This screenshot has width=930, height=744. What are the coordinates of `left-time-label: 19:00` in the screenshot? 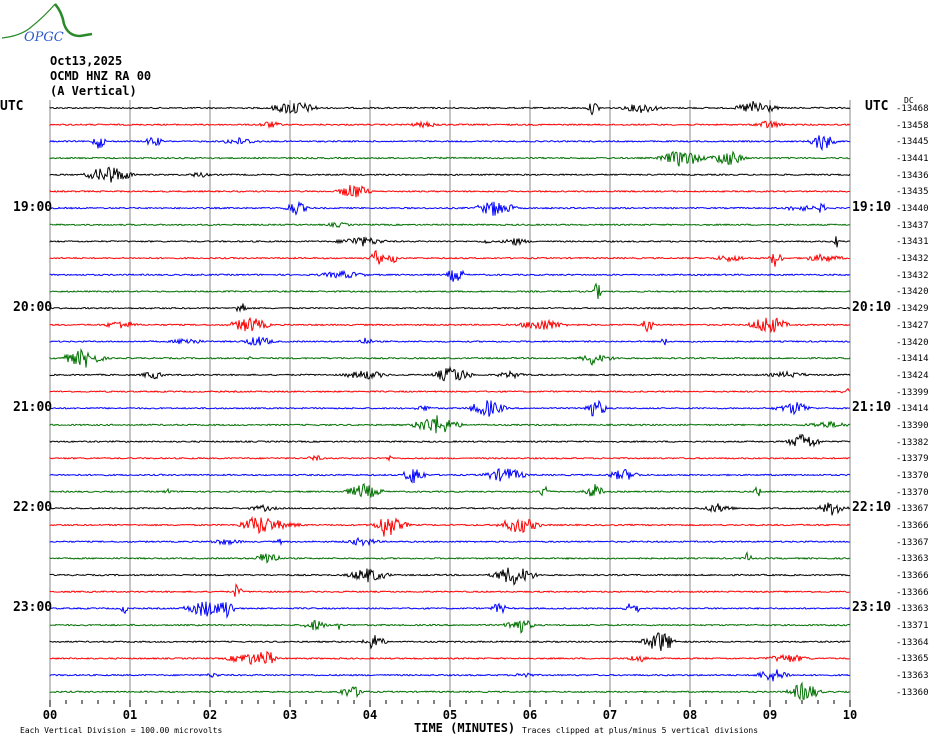 It's located at (33, 208).